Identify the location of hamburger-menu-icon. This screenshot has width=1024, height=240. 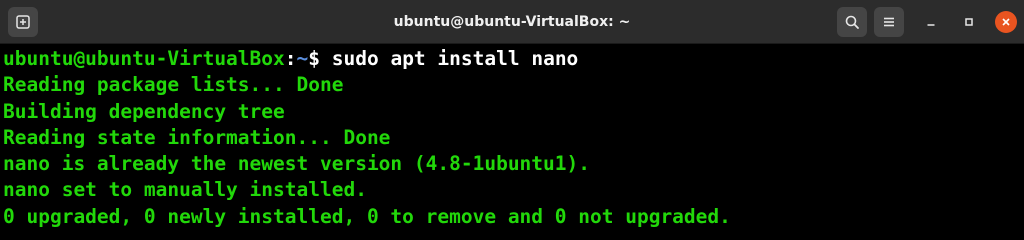
(889, 22).